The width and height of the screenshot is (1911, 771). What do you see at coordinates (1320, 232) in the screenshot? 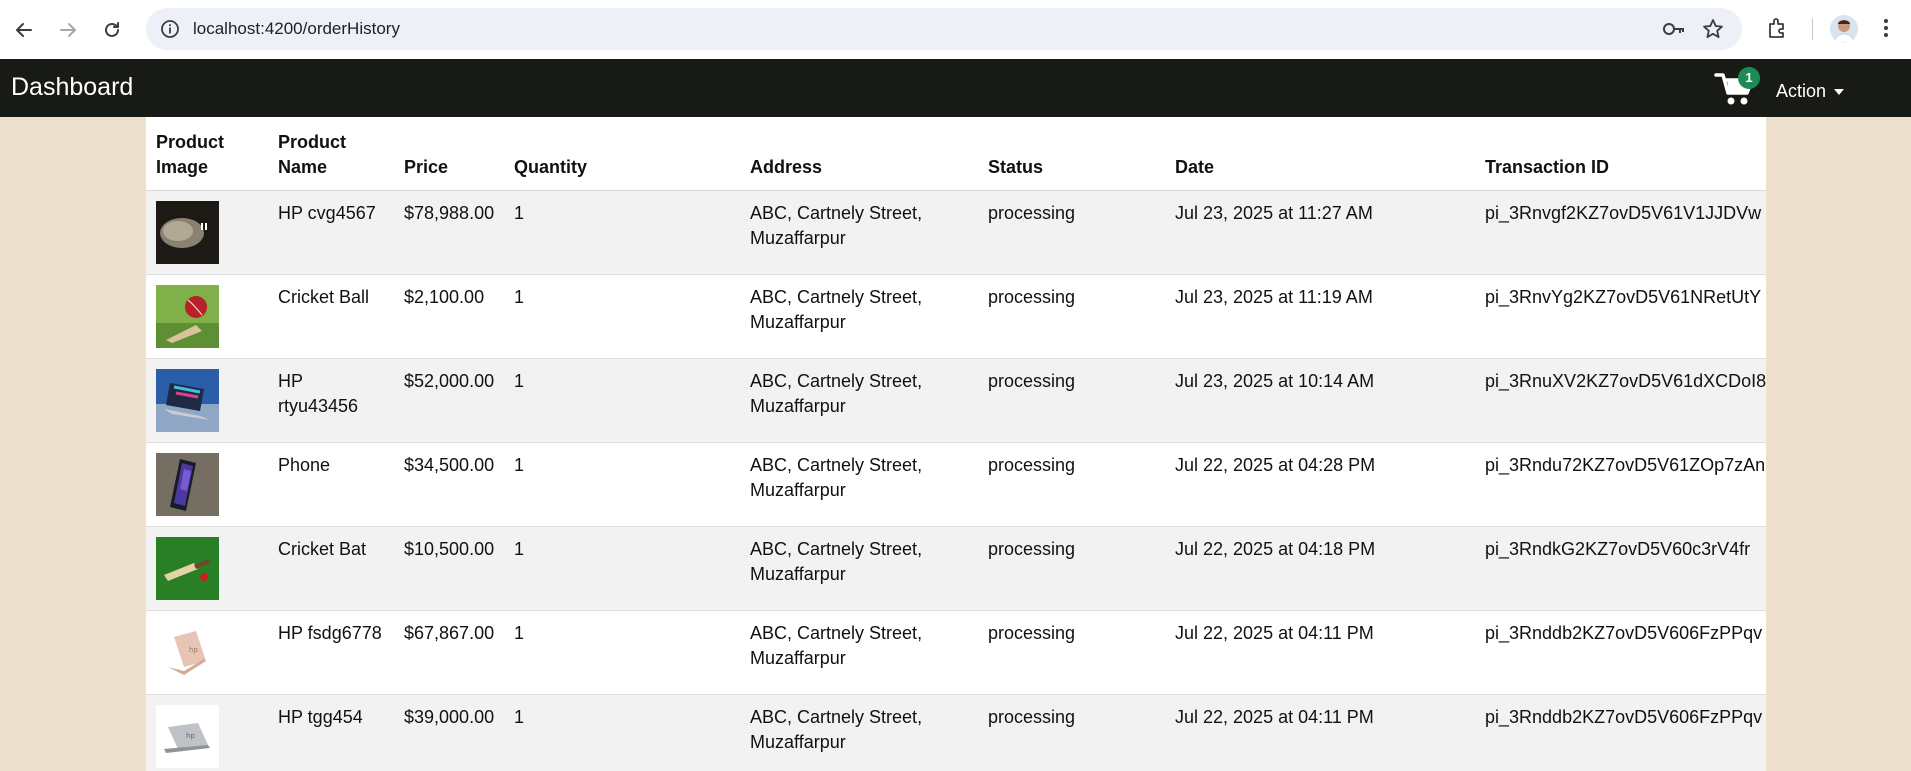
I see `date: Jul 23, 2025 at 11:27 AM` at bounding box center [1320, 232].